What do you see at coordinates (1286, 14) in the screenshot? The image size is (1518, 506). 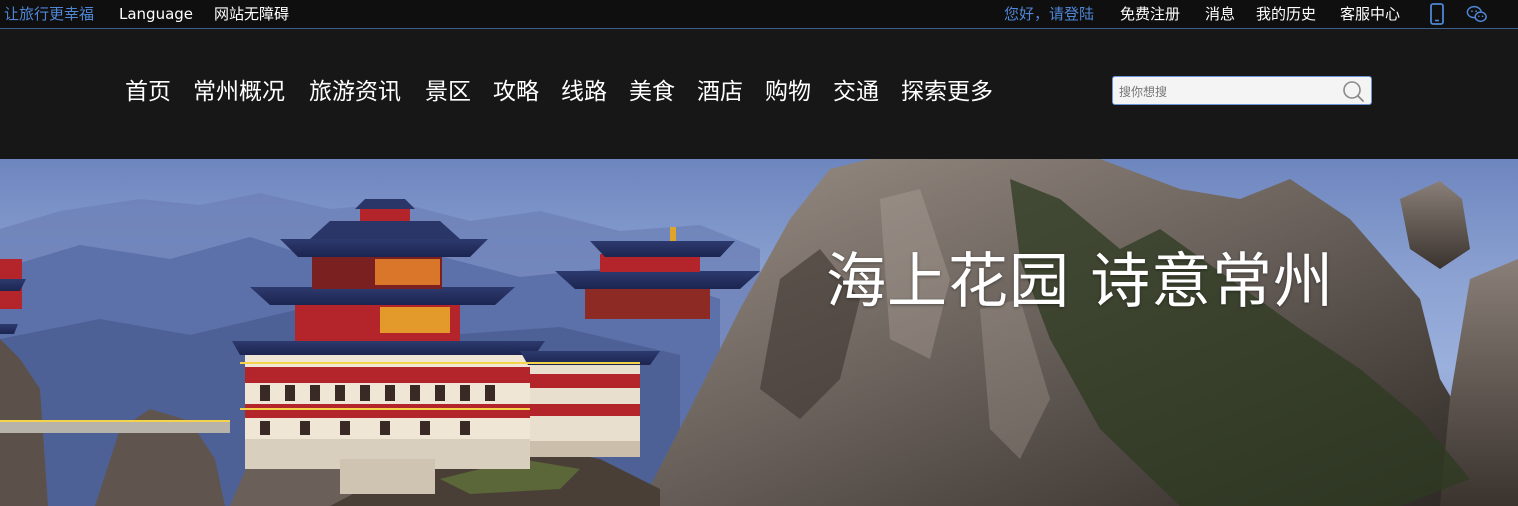 I see `history-link: 我的历史` at bounding box center [1286, 14].